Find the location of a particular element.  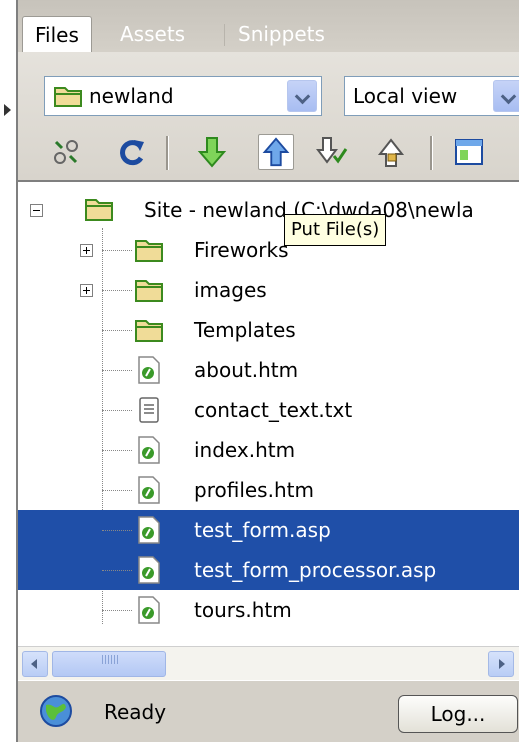

tree-item-label: index.htm is located at coordinates (245, 450).